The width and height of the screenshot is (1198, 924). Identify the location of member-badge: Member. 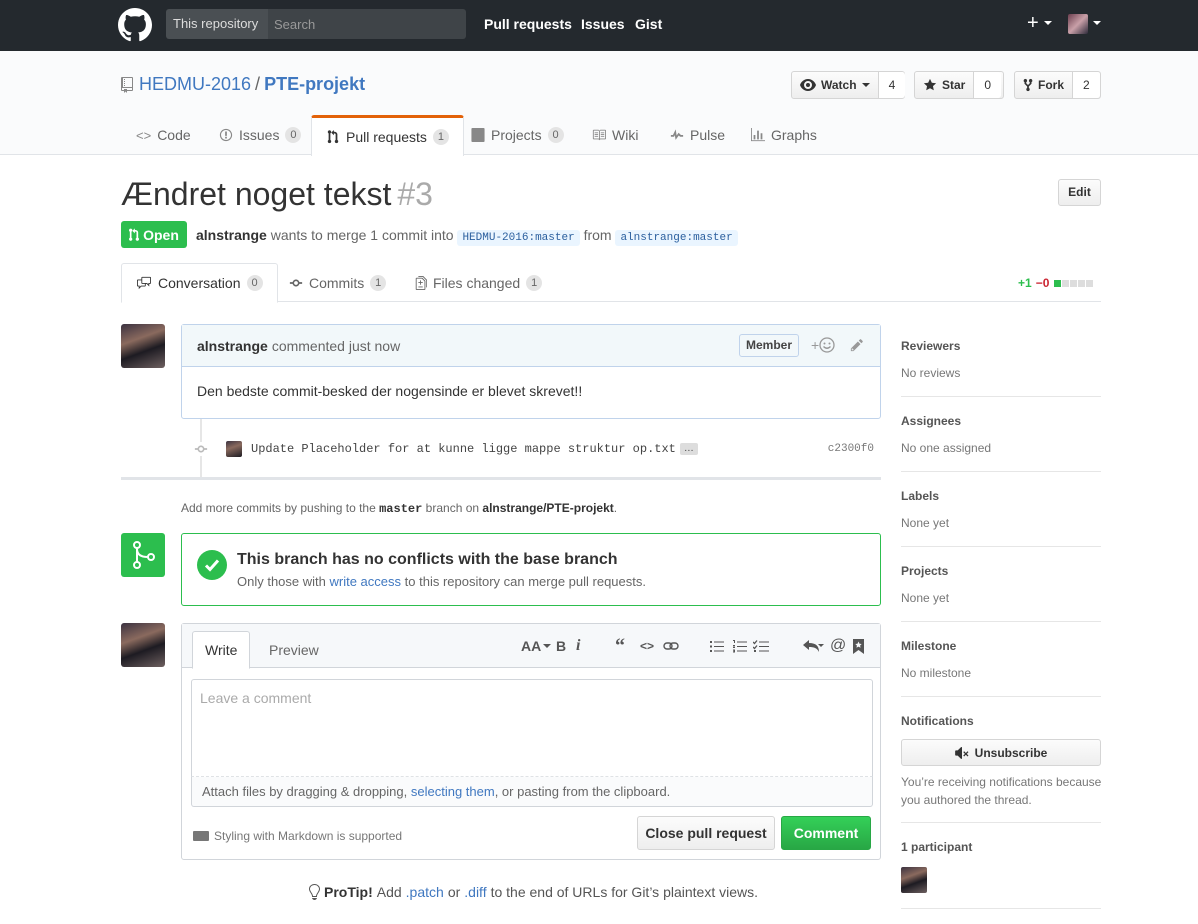
(769, 345).